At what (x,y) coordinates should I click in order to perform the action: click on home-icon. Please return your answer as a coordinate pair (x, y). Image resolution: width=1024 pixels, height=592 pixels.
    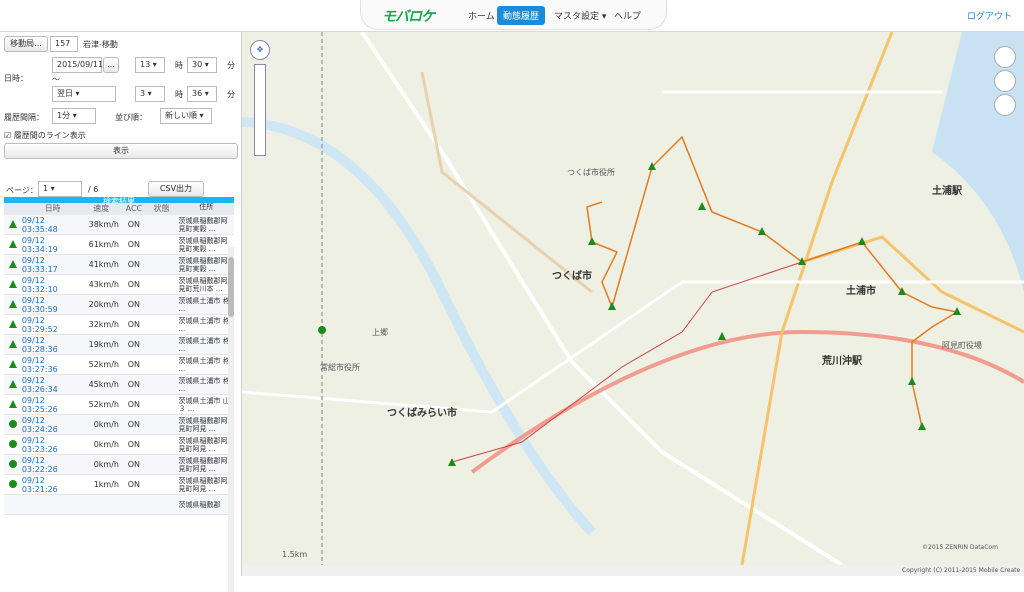
    Looking at the image, I should click on (1005, 81).